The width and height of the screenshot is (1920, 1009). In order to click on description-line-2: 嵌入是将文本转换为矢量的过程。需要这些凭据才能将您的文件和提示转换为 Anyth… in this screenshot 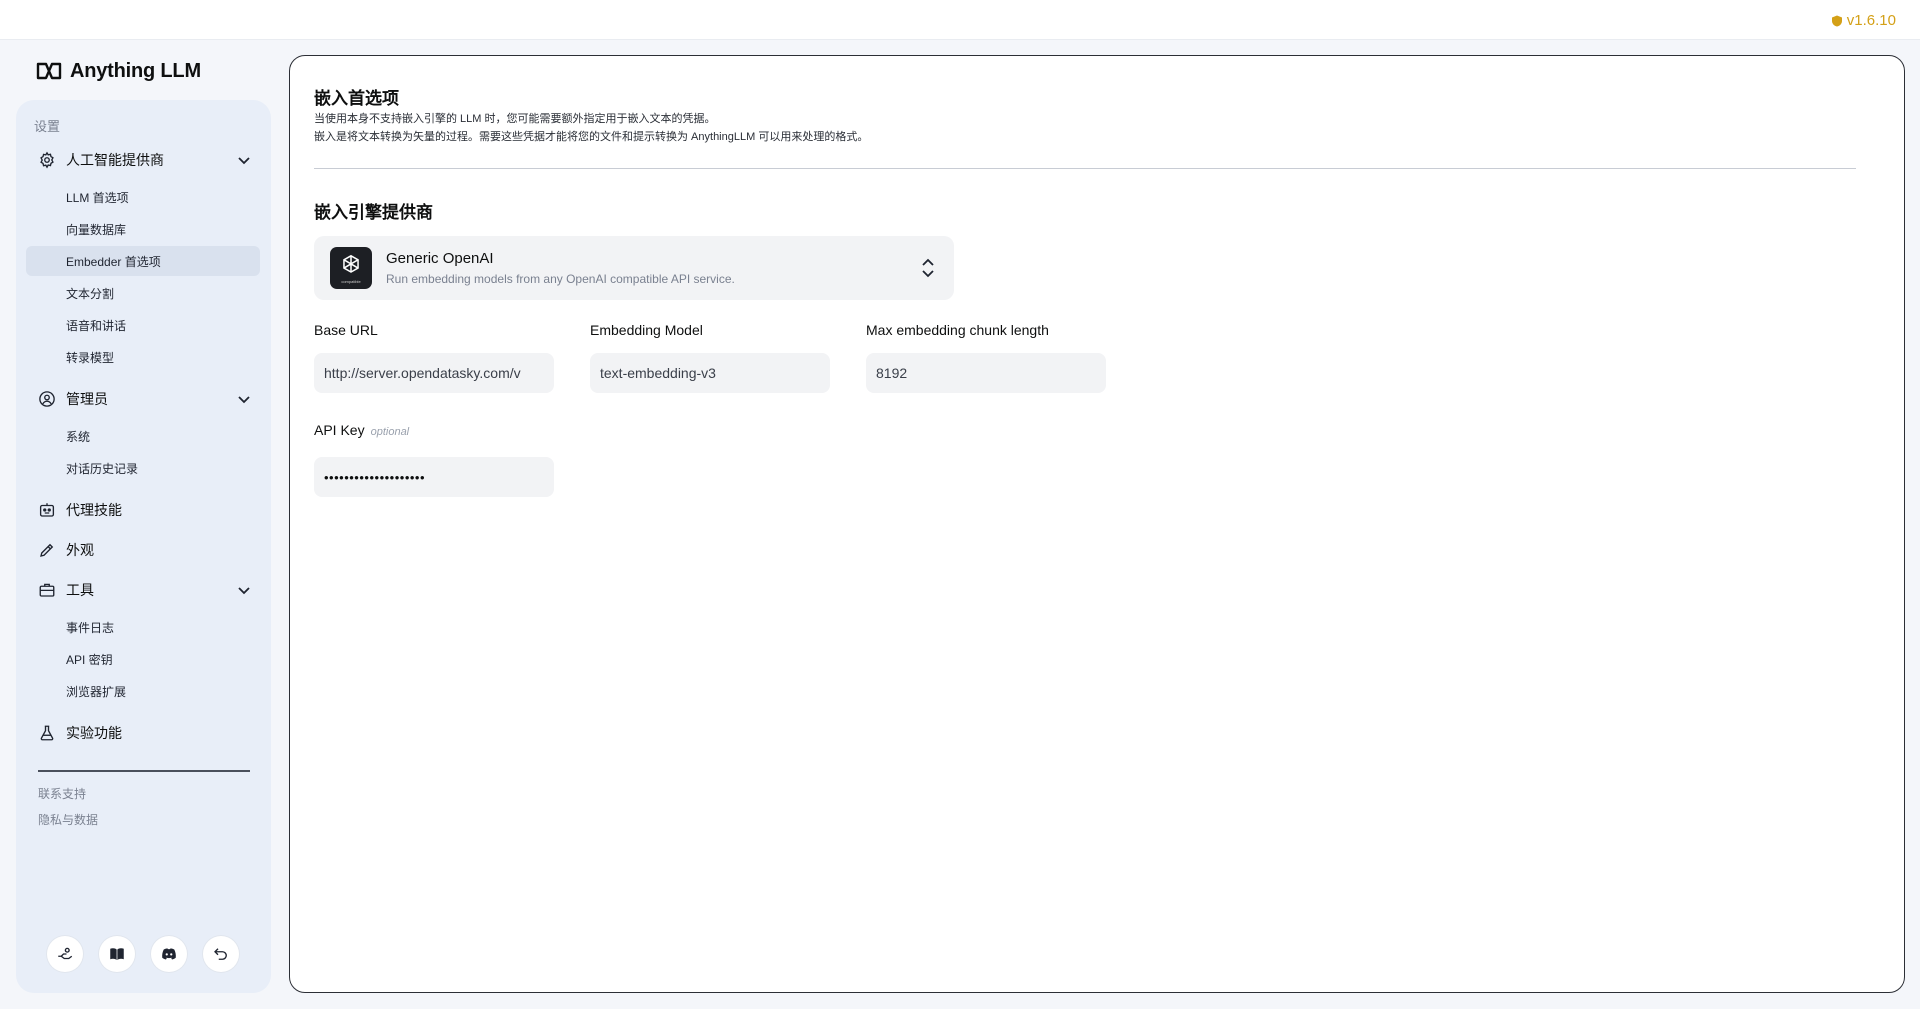, I will do `click(591, 137)`.